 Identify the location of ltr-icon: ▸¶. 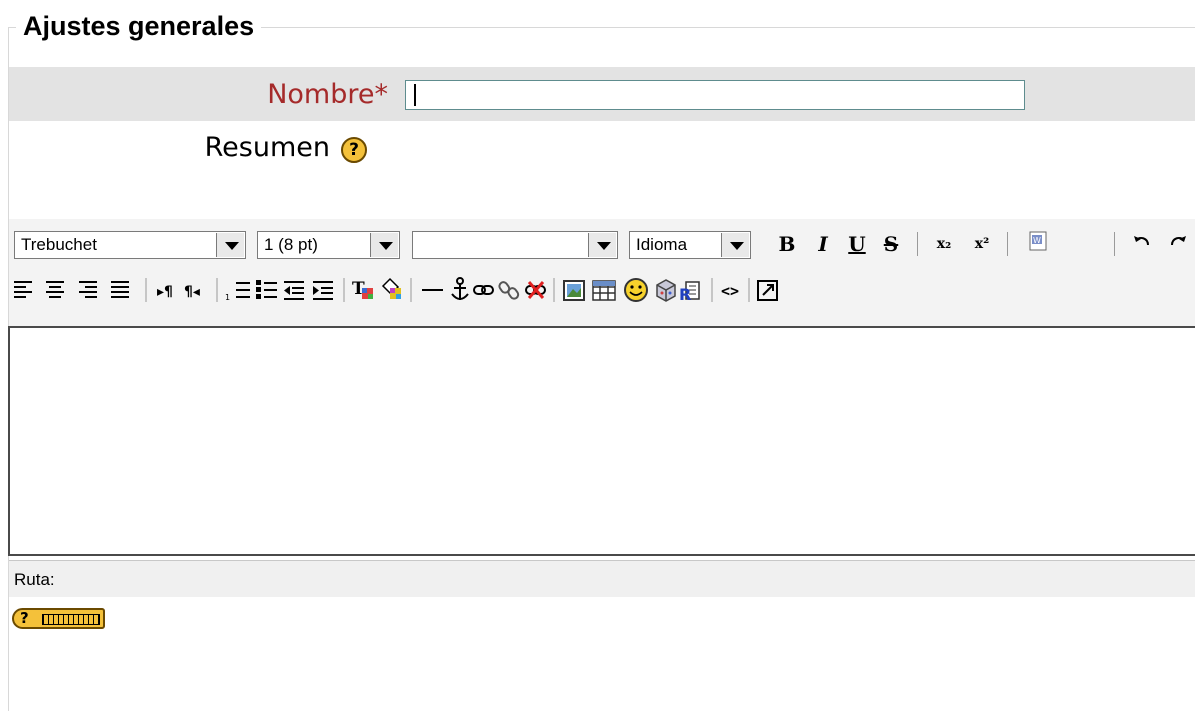
(165, 292).